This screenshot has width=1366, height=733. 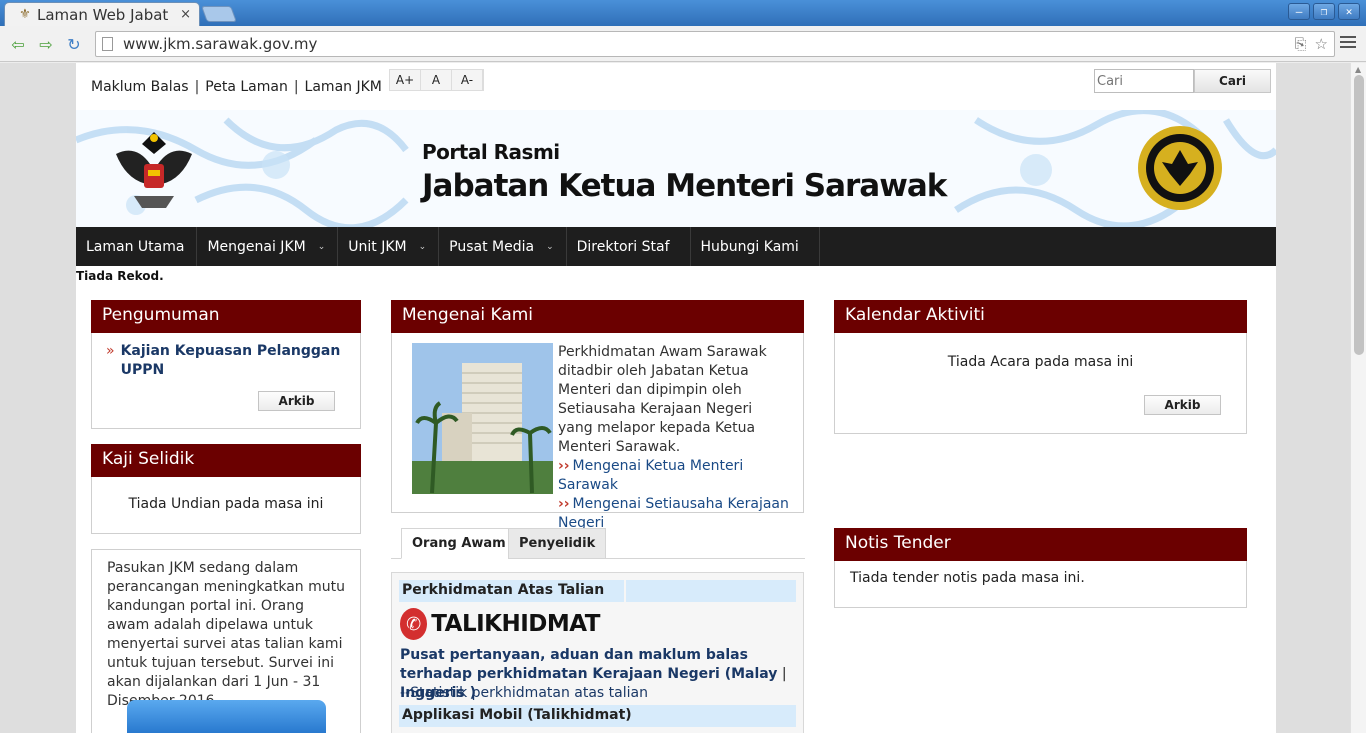 I want to click on panel-title: Kalendar Aktiviti, so click(x=1040, y=316).